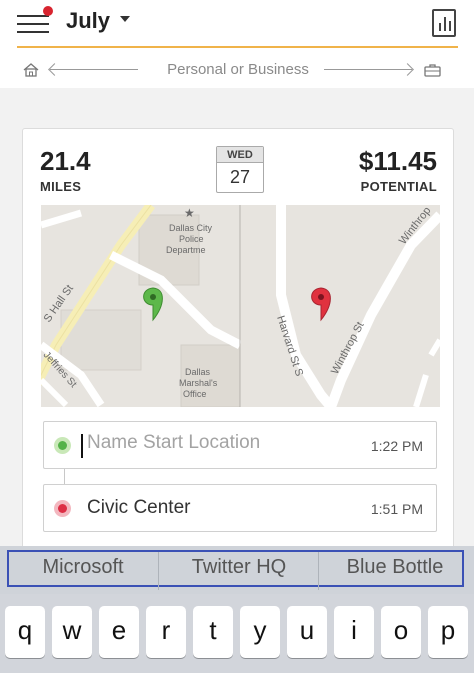 This screenshot has height=673, width=474. I want to click on key-u: u, so click(307, 632).